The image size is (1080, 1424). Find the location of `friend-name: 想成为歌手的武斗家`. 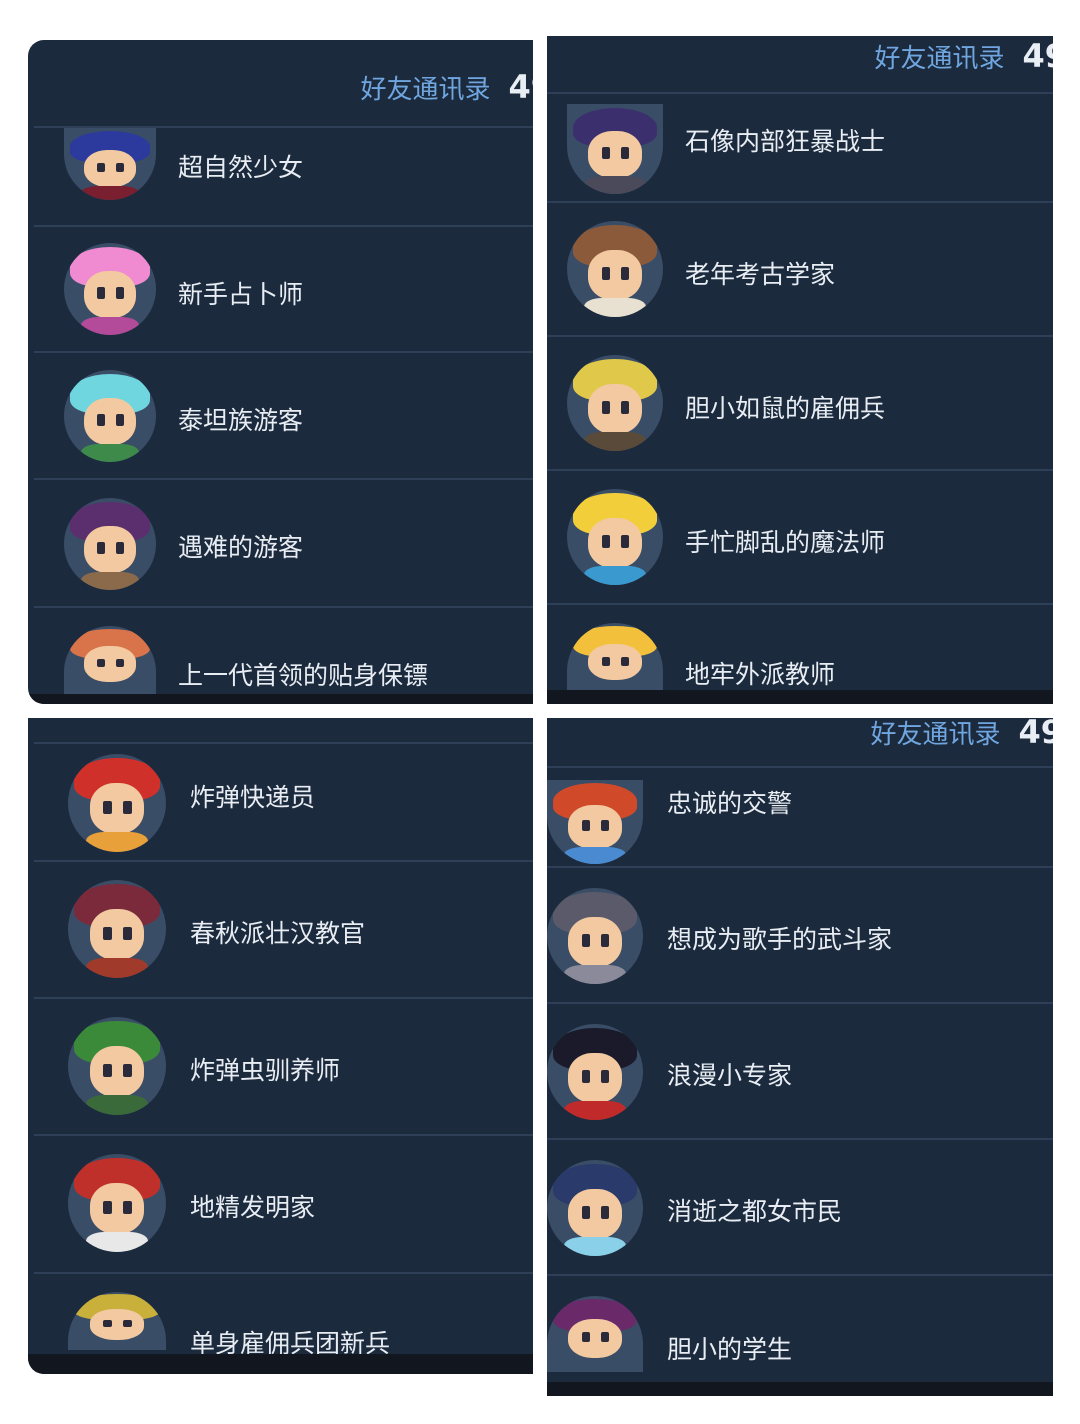

friend-name: 想成为歌手的武斗家 is located at coordinates (780, 939).